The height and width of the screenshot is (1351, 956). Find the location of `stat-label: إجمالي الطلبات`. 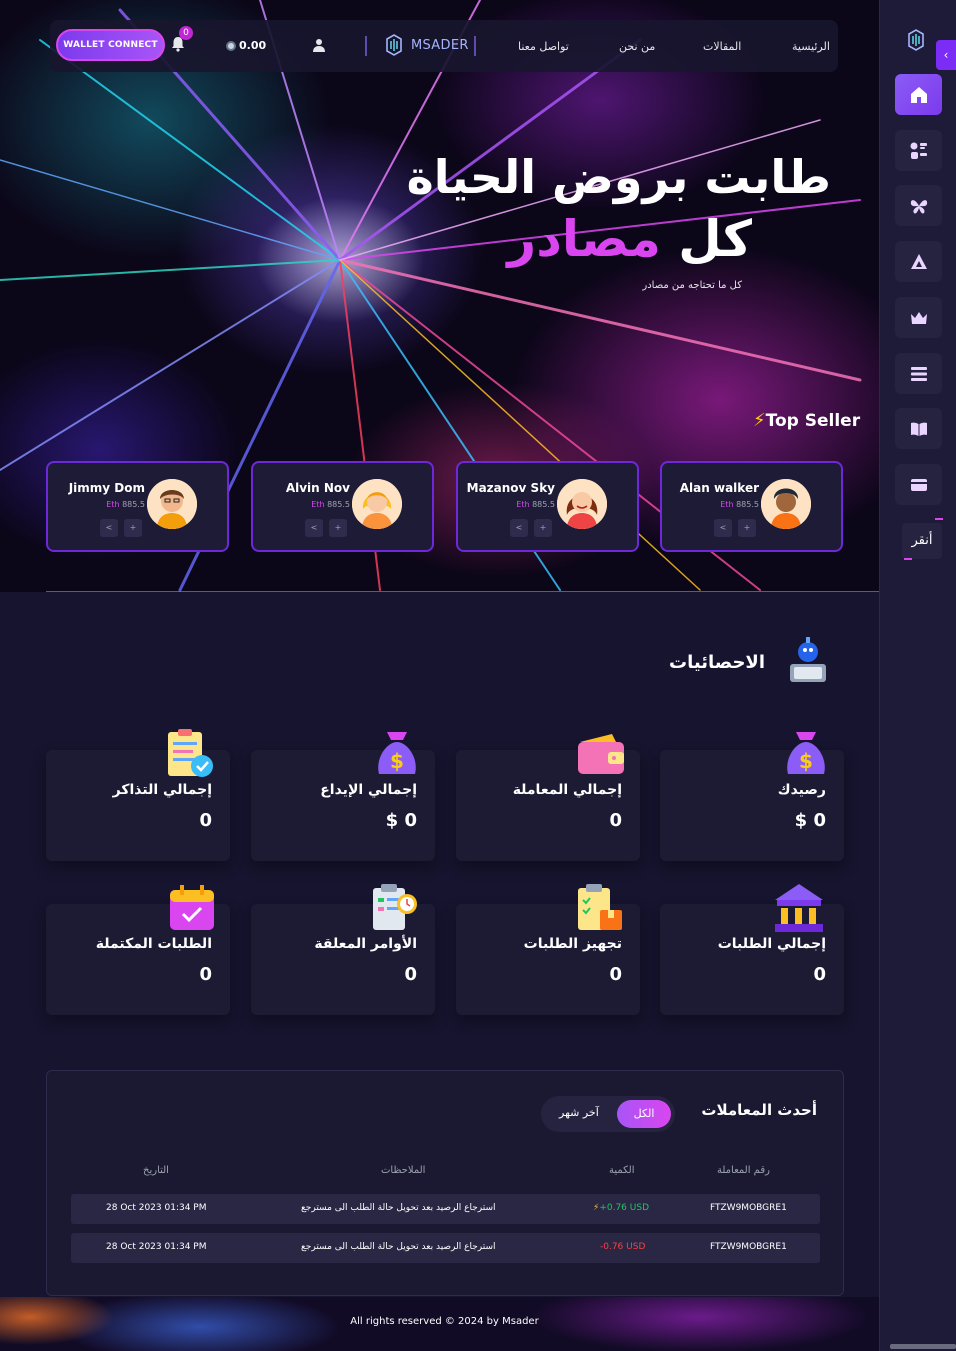

stat-label: إجمالي الطلبات is located at coordinates (771, 944).